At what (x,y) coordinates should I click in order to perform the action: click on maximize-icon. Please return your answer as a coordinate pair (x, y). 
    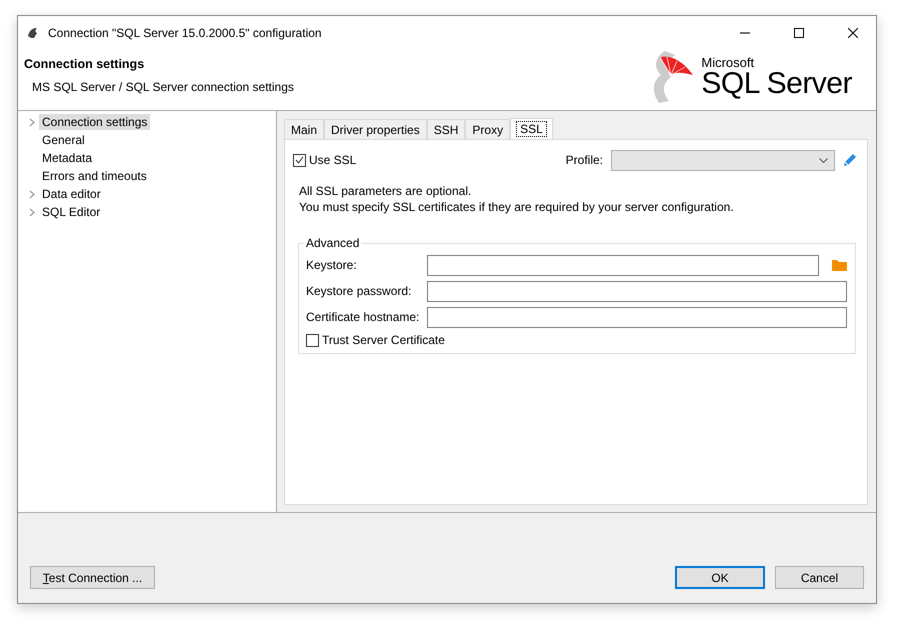
    Looking at the image, I should click on (799, 33).